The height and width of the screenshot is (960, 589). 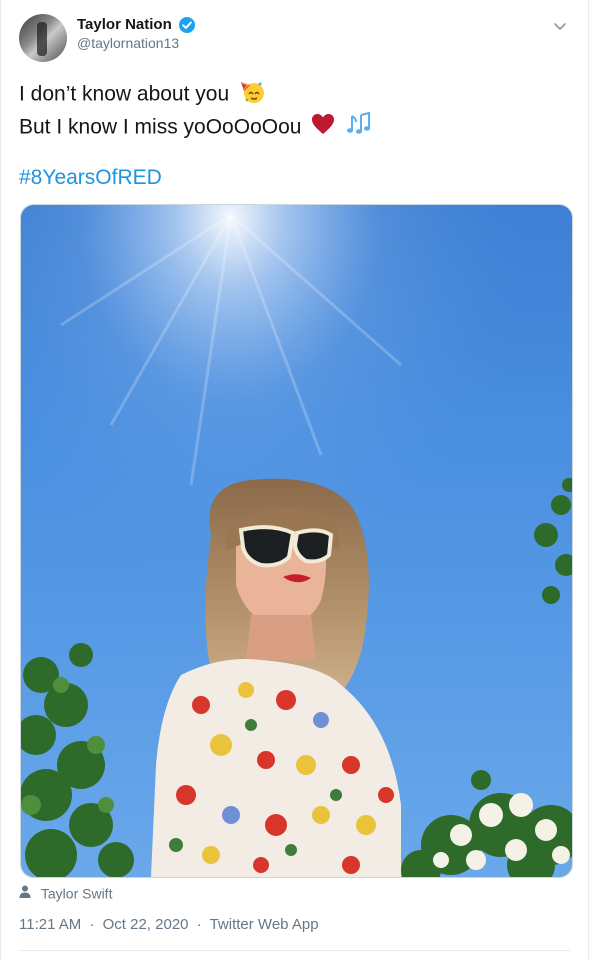 What do you see at coordinates (90, 178) in the screenshot?
I see `hashtag-link: #8YearsOfRED` at bounding box center [90, 178].